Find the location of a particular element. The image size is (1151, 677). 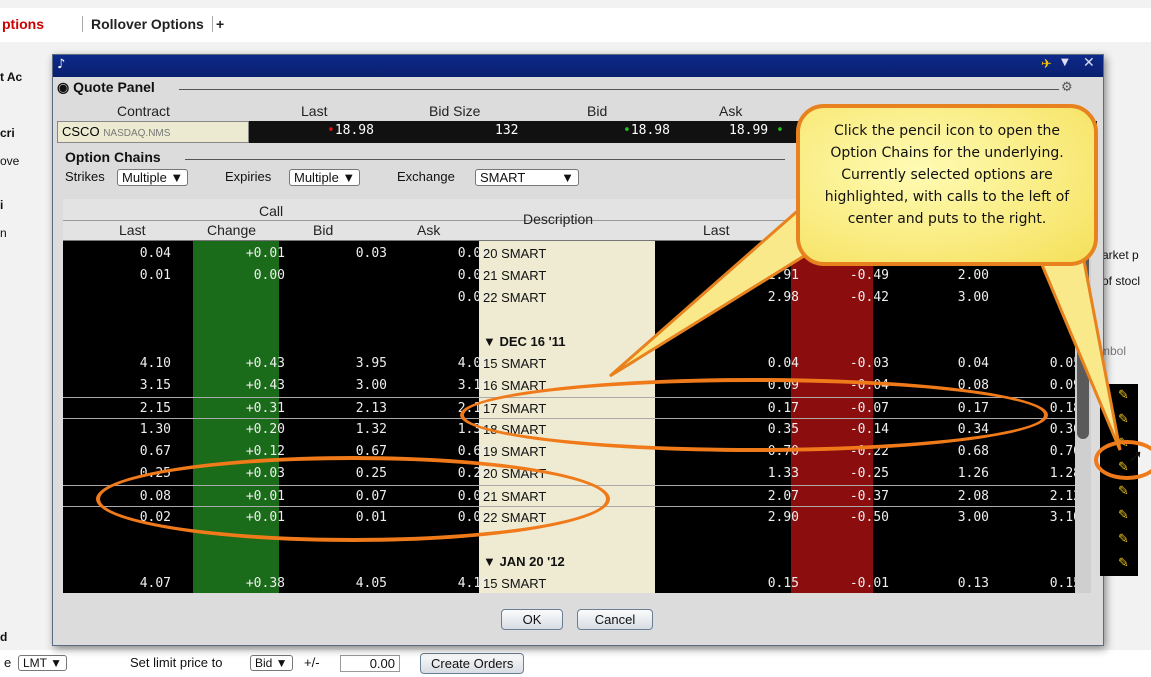

ok-button: OK is located at coordinates (532, 619).